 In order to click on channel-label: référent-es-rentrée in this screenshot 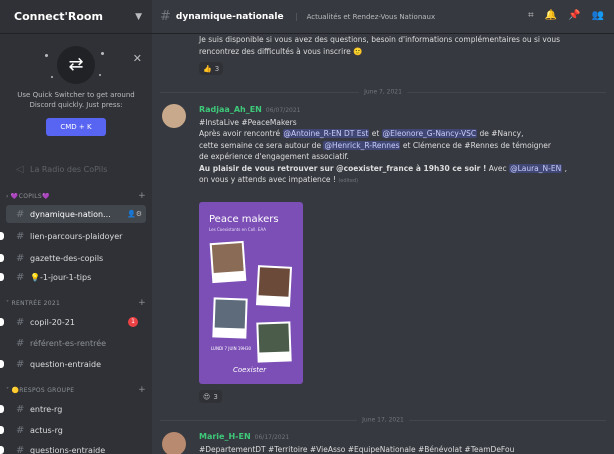, I will do `click(68, 343)`.